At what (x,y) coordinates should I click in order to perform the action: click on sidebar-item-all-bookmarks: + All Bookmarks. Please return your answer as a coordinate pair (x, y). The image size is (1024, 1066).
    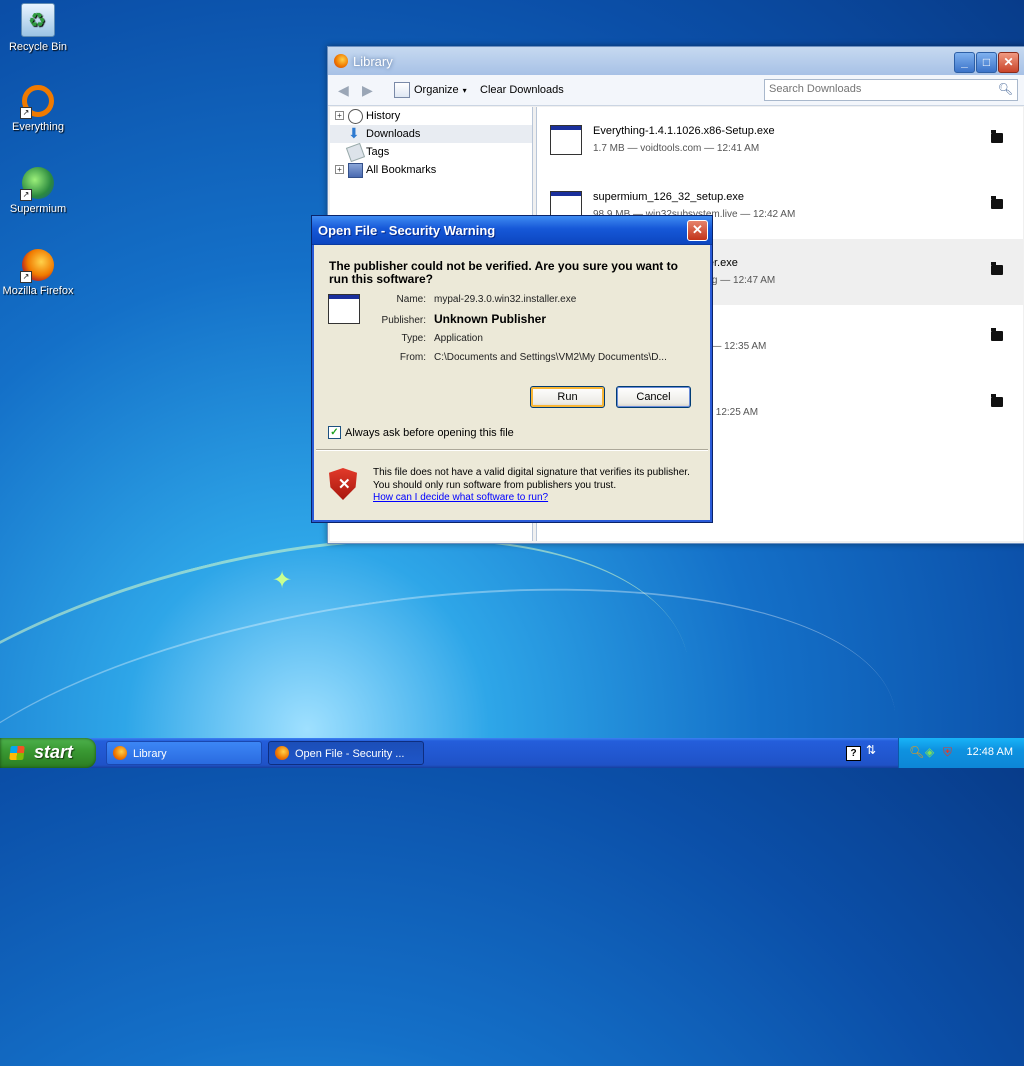
    Looking at the image, I should click on (431, 170).